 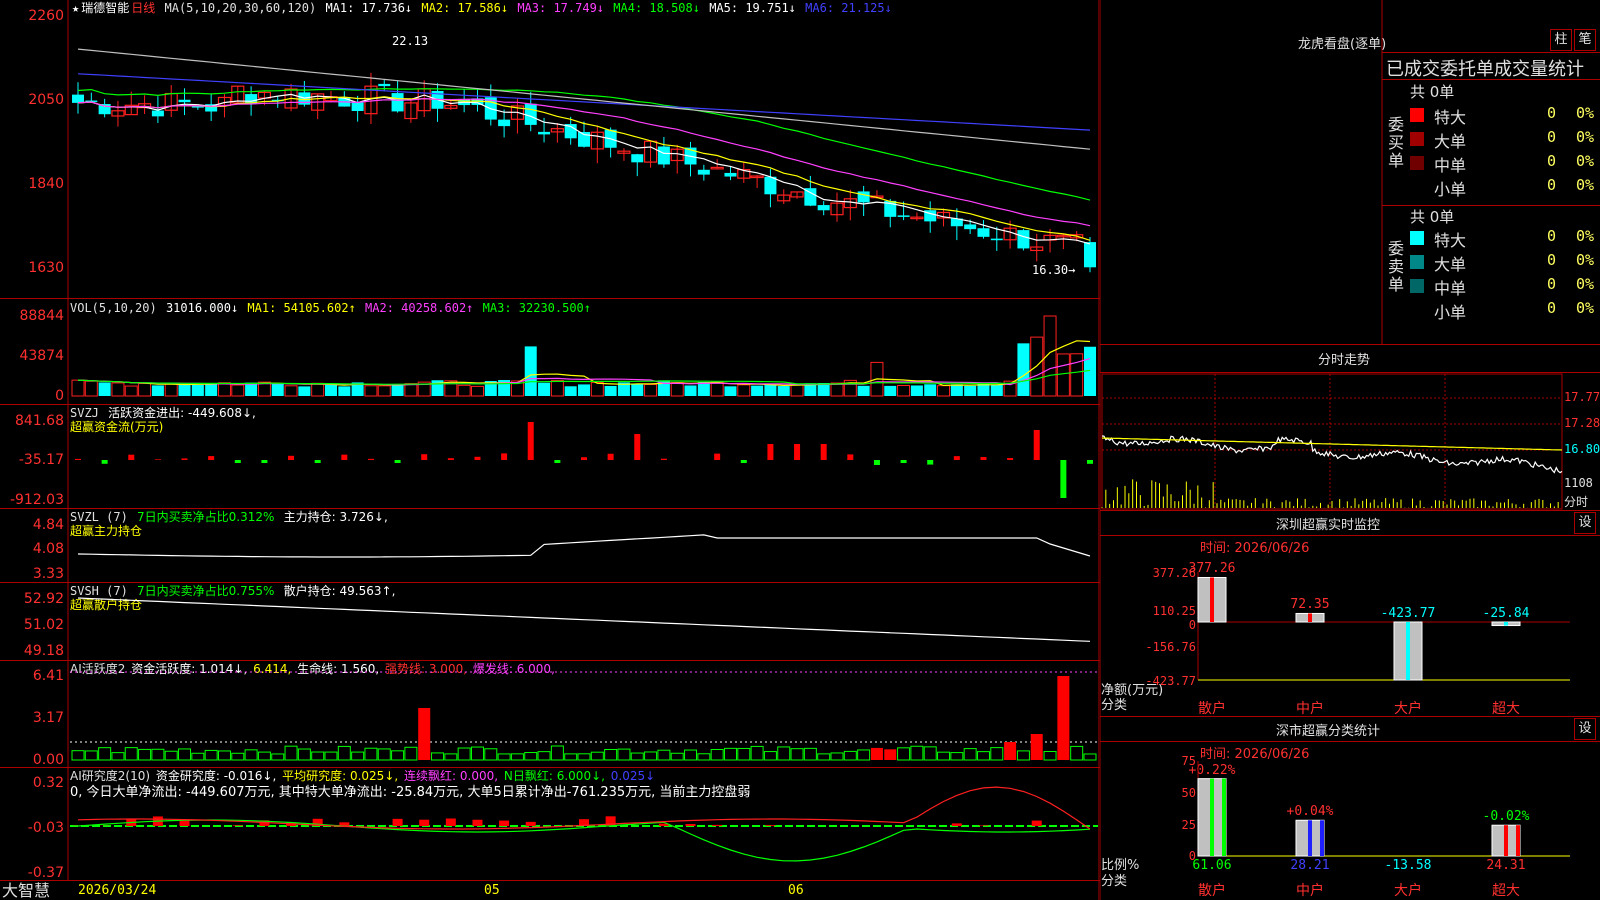 What do you see at coordinates (1408, 651) in the screenshot?
I see `sz-monitor-bar-center` at bounding box center [1408, 651].